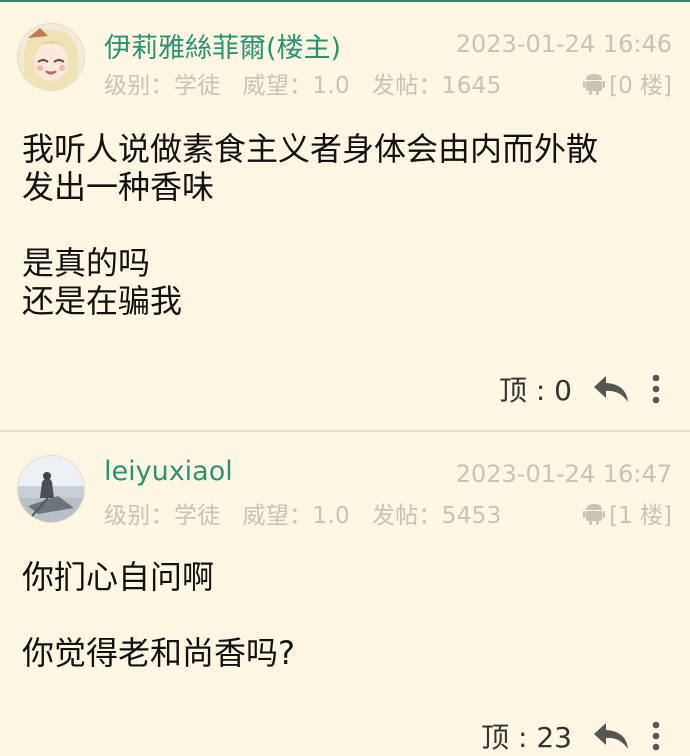  What do you see at coordinates (118, 187) in the screenshot?
I see `content-line: 发出一种香味` at bounding box center [118, 187].